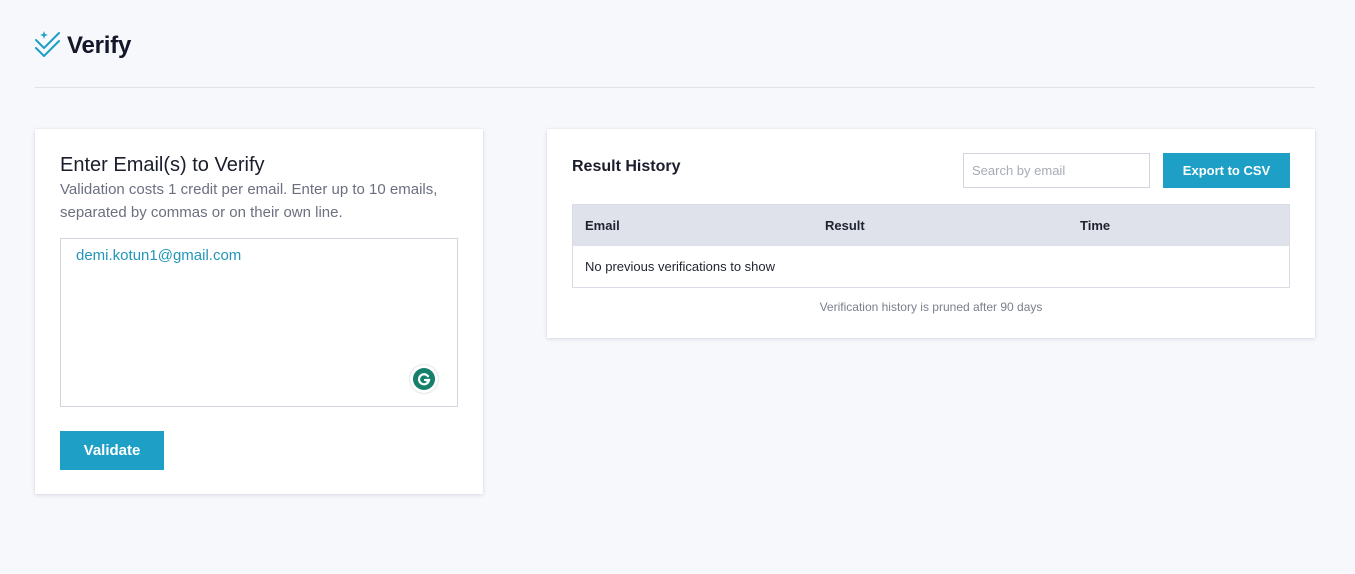  What do you see at coordinates (845, 225) in the screenshot?
I see `column-header-result: Result` at bounding box center [845, 225].